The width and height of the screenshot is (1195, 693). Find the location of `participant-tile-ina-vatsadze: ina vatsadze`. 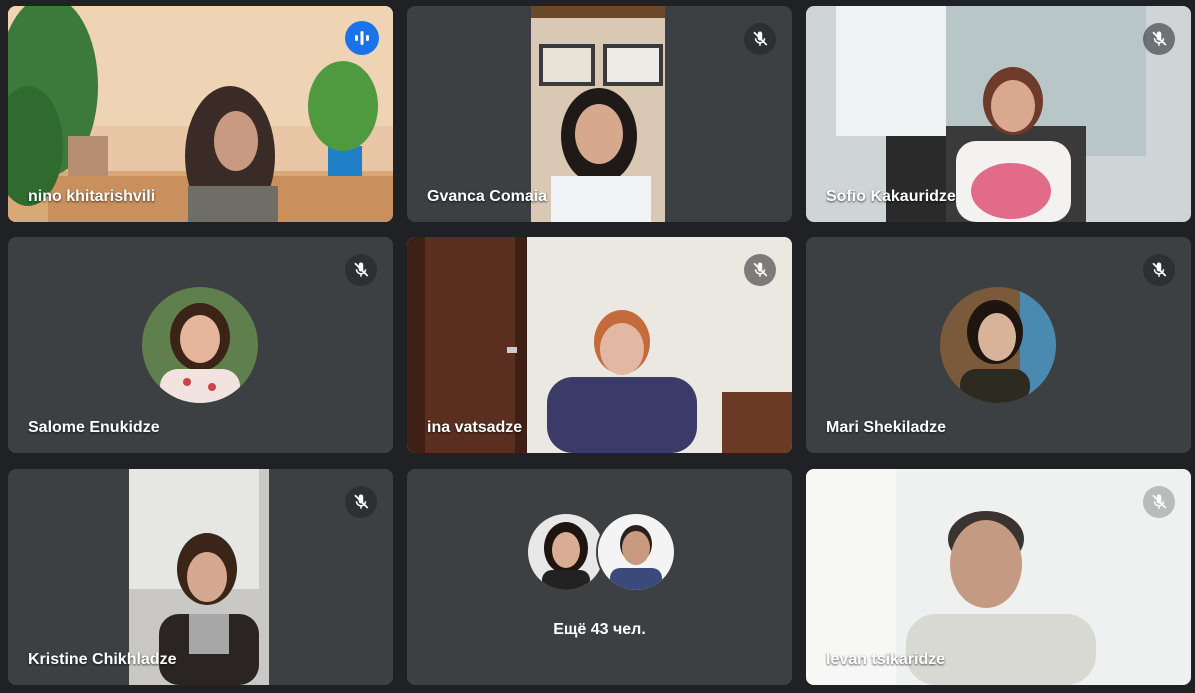

participant-tile-ina-vatsadze: ina vatsadze is located at coordinates (599, 345).